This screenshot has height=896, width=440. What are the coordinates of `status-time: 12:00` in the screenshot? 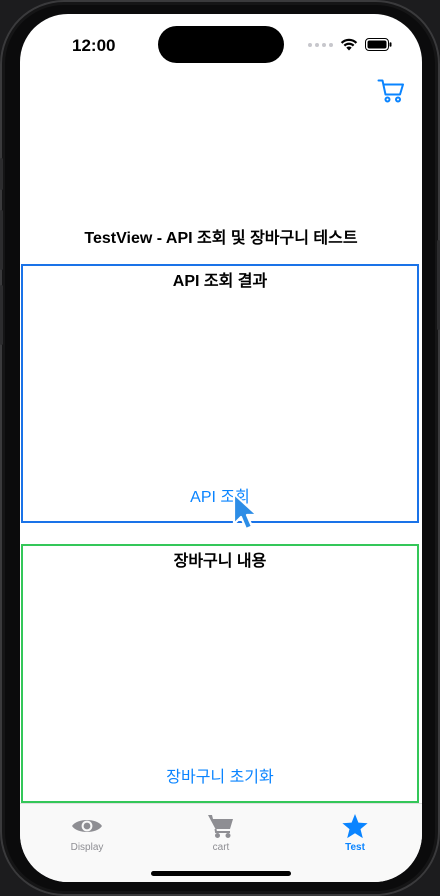 It's located at (94, 45).